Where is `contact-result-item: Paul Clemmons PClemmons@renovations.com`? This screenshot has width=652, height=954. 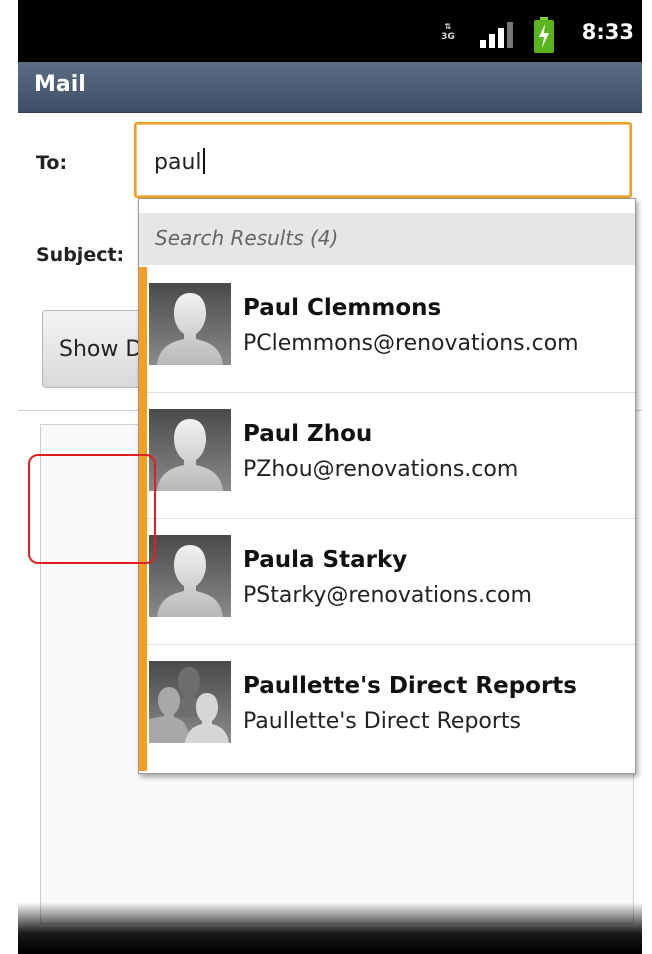 contact-result-item: Paul Clemmons PClemmons@renovations.com is located at coordinates (387, 330).